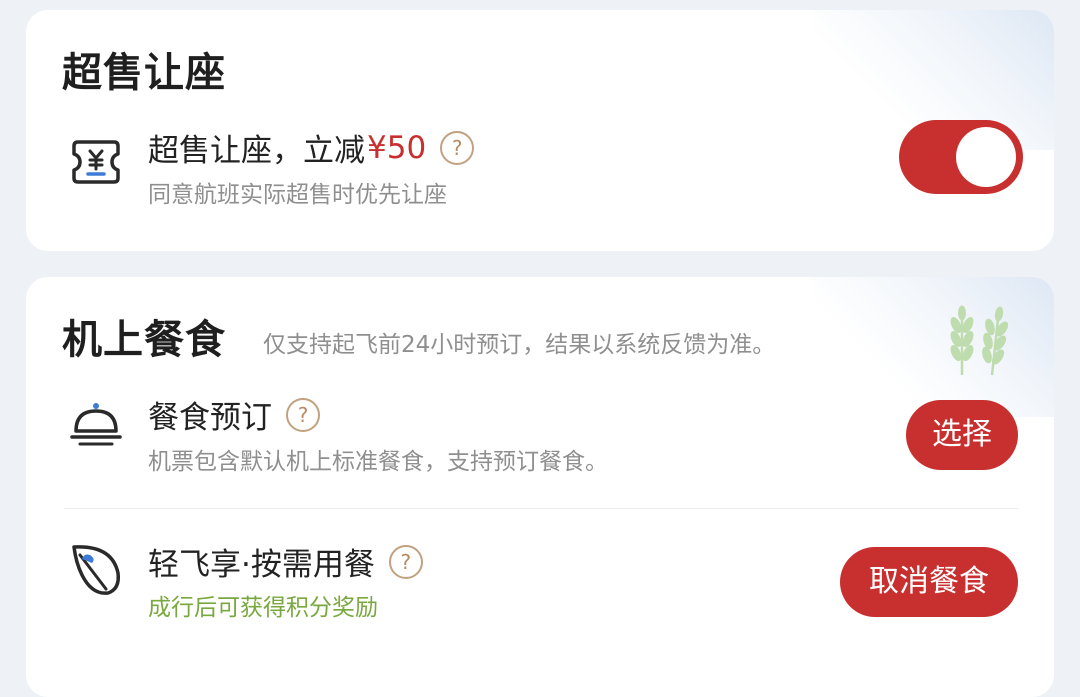 The image size is (1080, 697). What do you see at coordinates (261, 565) in the screenshot?
I see `on-demand-meal-title-text: 轻飞享·按需用餐` at bounding box center [261, 565].